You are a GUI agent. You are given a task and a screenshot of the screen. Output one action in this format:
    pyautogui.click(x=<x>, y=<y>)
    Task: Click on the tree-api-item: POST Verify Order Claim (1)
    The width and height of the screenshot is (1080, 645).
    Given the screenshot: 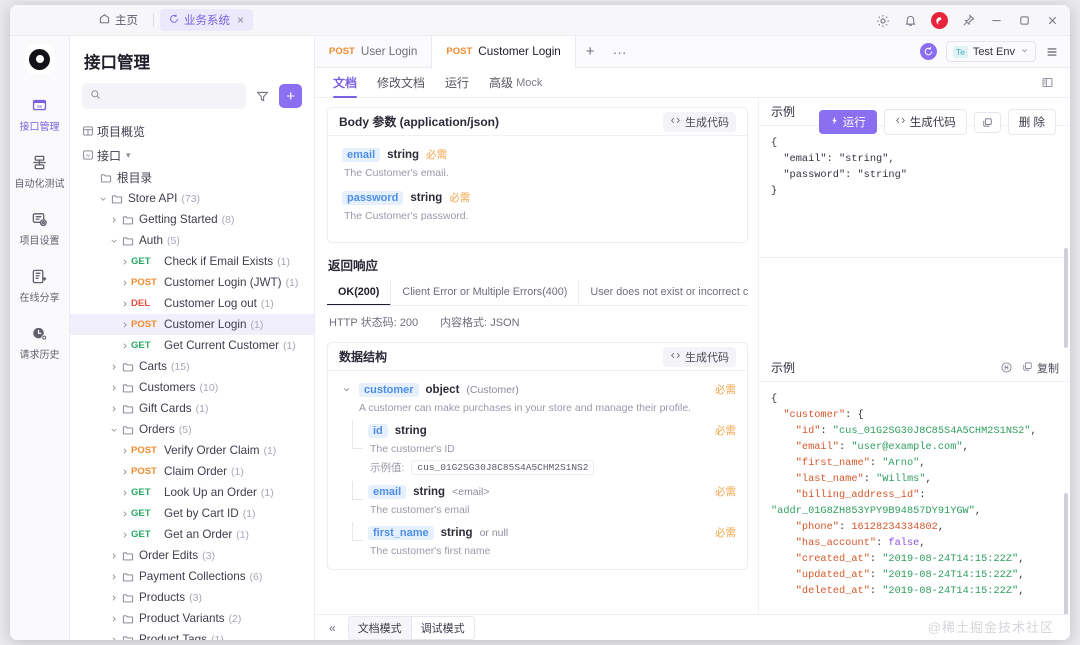 What is the action you would take?
    pyautogui.click(x=192, y=450)
    